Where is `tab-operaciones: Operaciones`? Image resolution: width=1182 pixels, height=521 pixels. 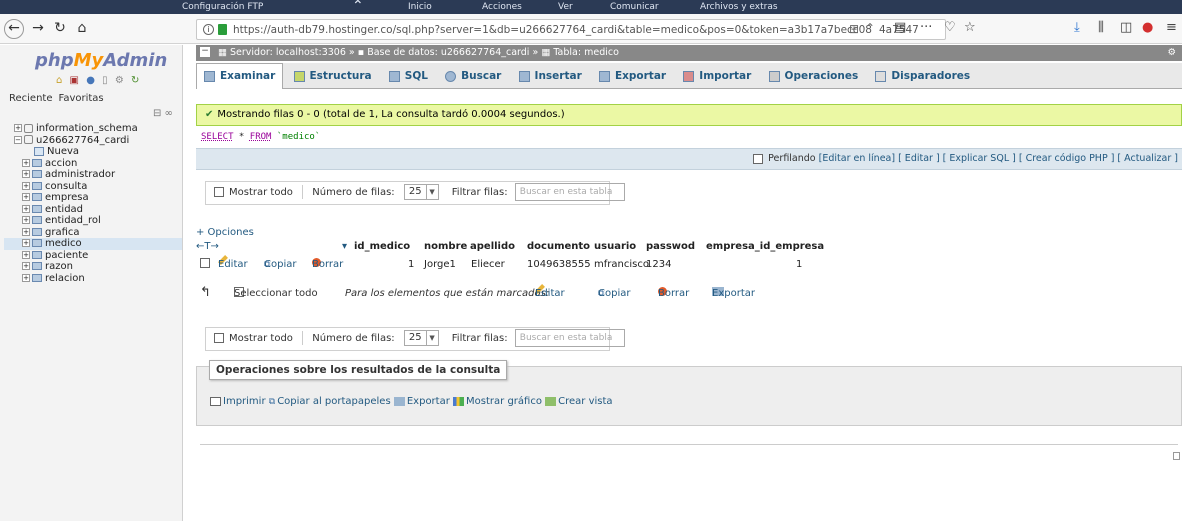 tab-operaciones: Operaciones is located at coordinates (814, 76).